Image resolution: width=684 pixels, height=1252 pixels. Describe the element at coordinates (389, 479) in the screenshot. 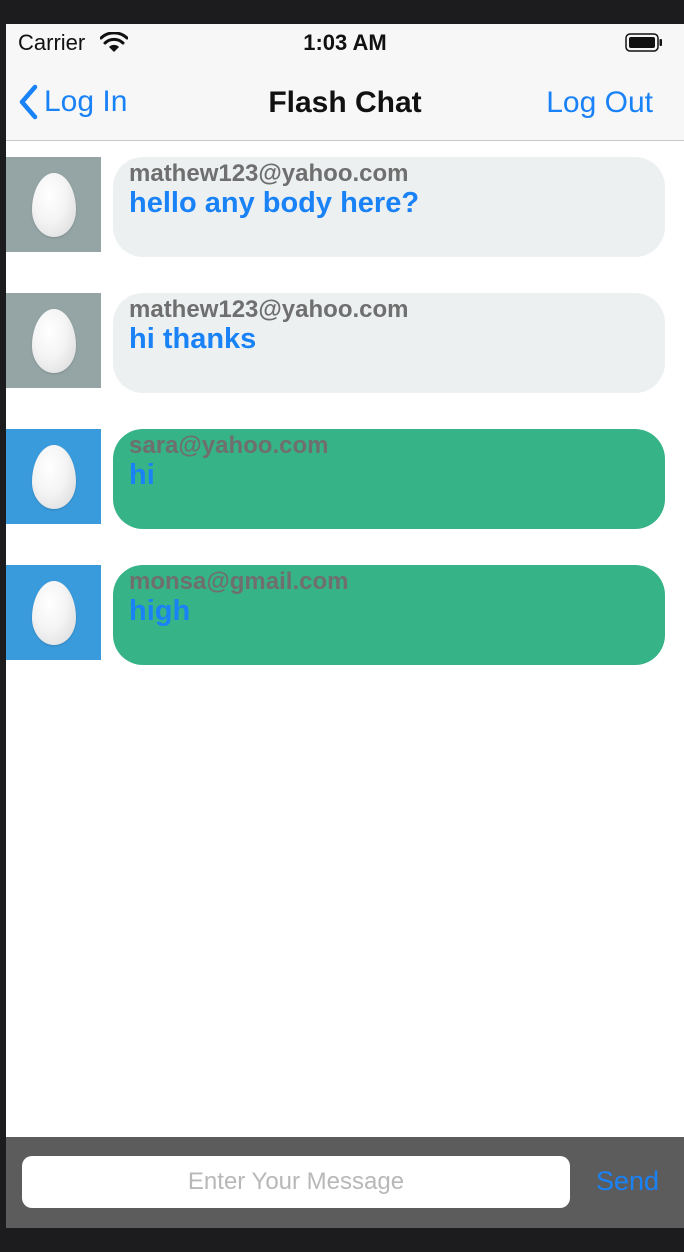

I see `message-bubble: sara@yahoo.com hi` at that location.